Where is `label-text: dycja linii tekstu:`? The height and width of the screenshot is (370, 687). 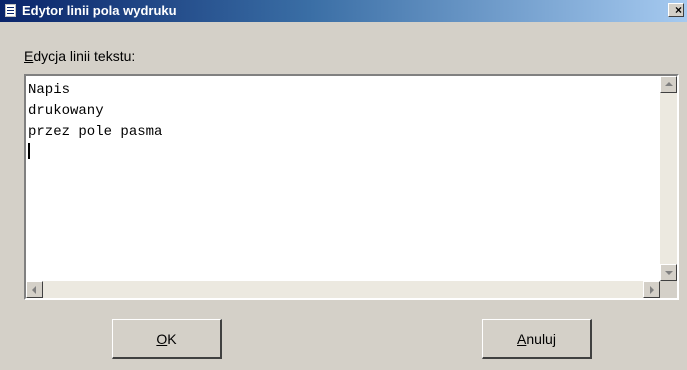 label-text: dycja linii tekstu: is located at coordinates (84, 56).